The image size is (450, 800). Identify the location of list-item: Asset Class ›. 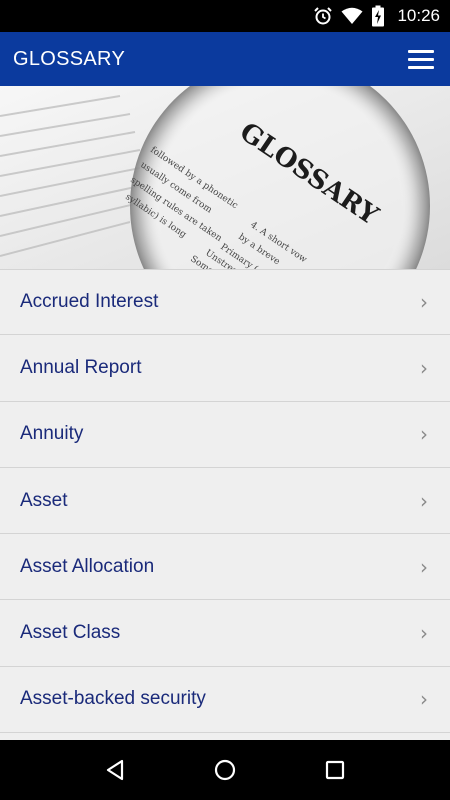
(225, 633).